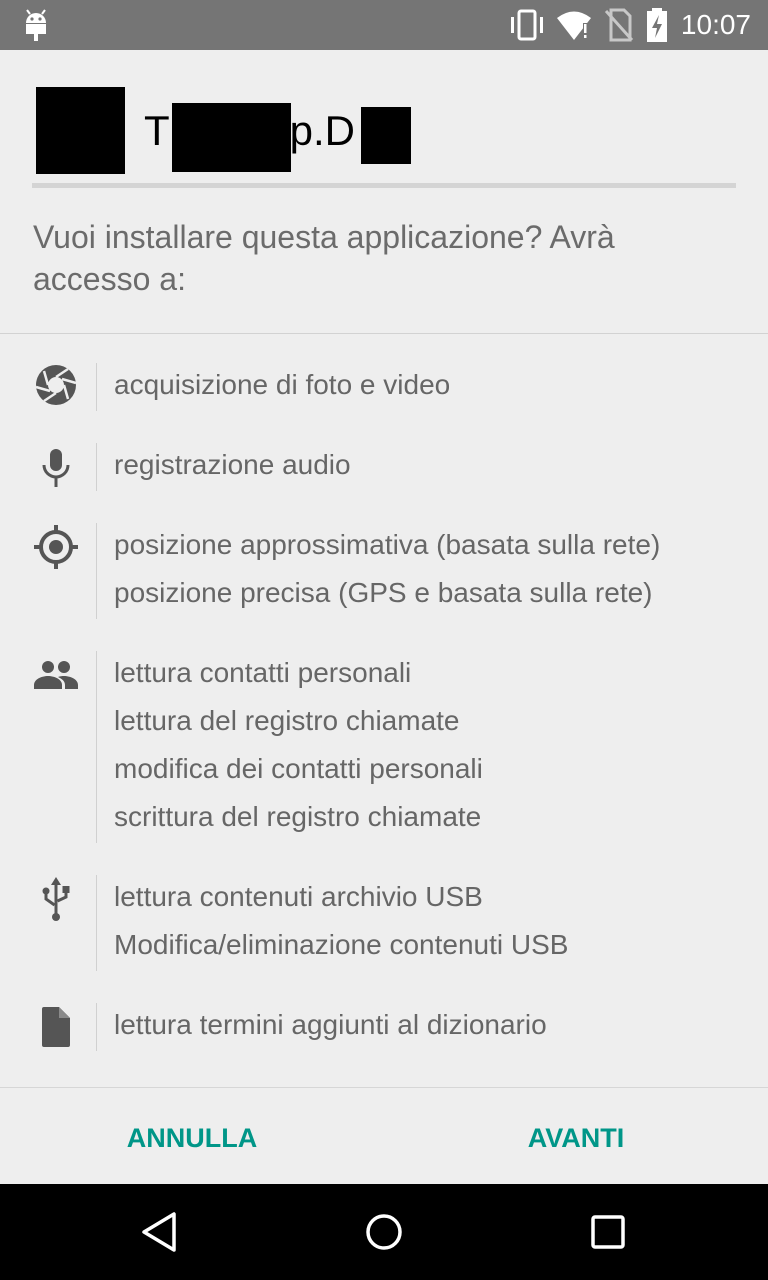  I want to click on navigation-bar, so click(384, 1232).